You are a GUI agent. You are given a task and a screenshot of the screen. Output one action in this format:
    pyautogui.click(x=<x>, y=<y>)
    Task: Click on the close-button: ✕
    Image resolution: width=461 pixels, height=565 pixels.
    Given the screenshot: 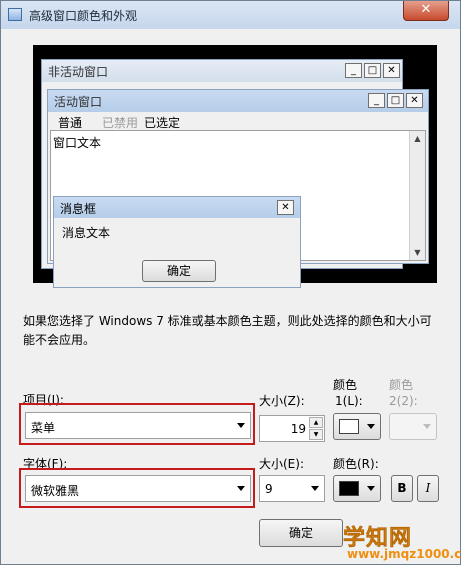 What is the action you would take?
    pyautogui.click(x=426, y=11)
    